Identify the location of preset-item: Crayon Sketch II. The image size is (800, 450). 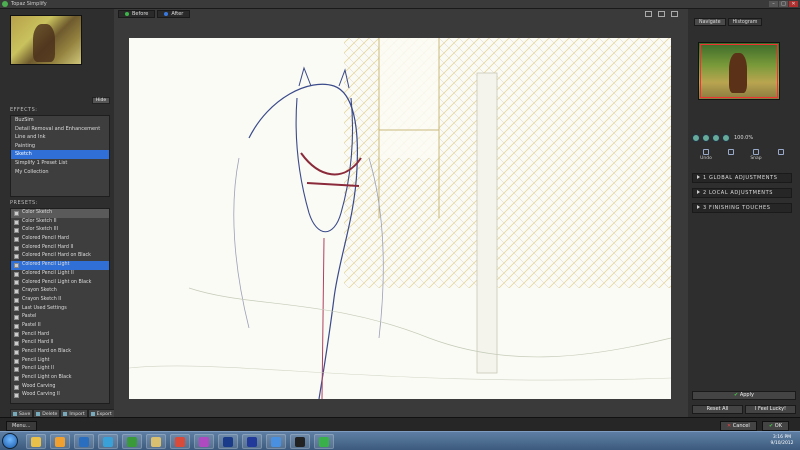
(60, 300).